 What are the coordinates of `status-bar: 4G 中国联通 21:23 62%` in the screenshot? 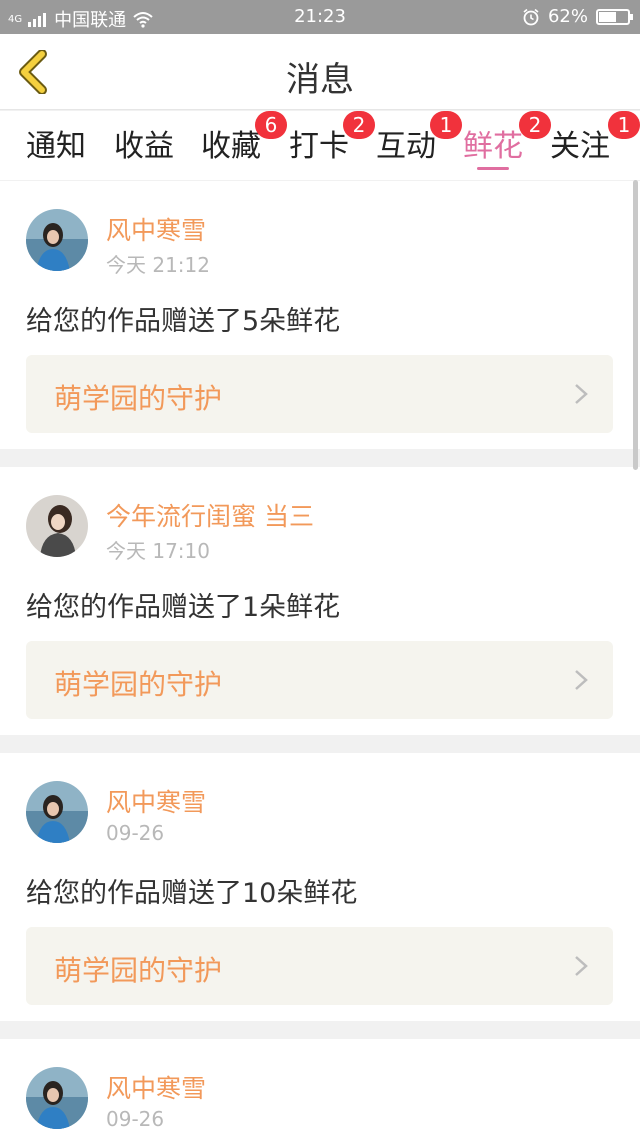 It's located at (320, 17).